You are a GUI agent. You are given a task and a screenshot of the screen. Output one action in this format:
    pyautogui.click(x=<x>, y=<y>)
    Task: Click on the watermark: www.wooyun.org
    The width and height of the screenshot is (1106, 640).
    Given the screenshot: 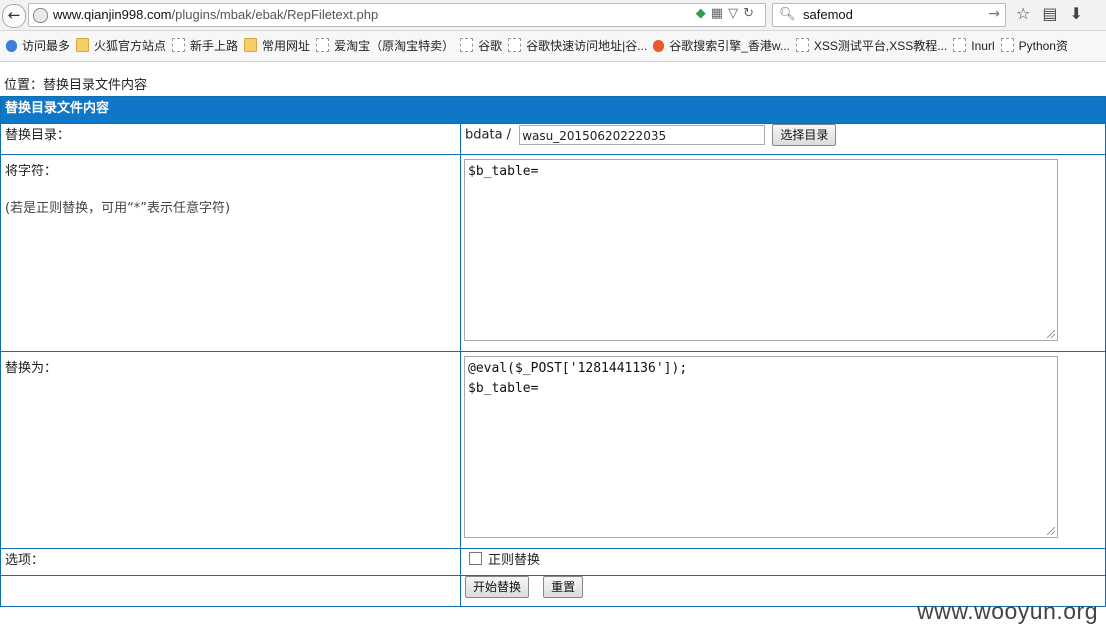 What is the action you would take?
    pyautogui.click(x=1007, y=611)
    